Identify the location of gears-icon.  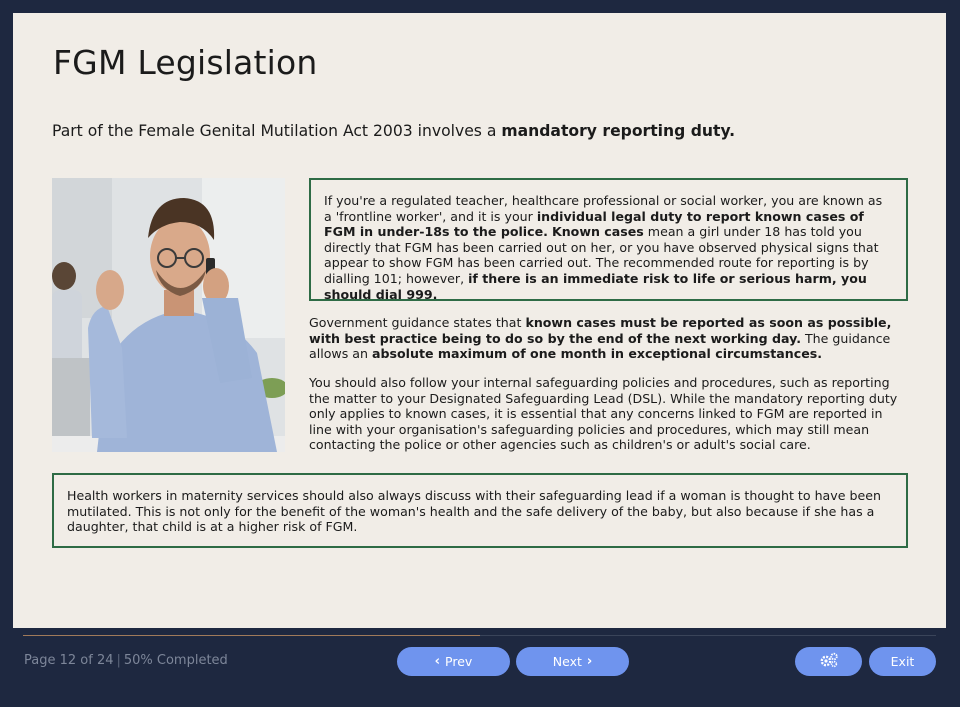
(829, 661).